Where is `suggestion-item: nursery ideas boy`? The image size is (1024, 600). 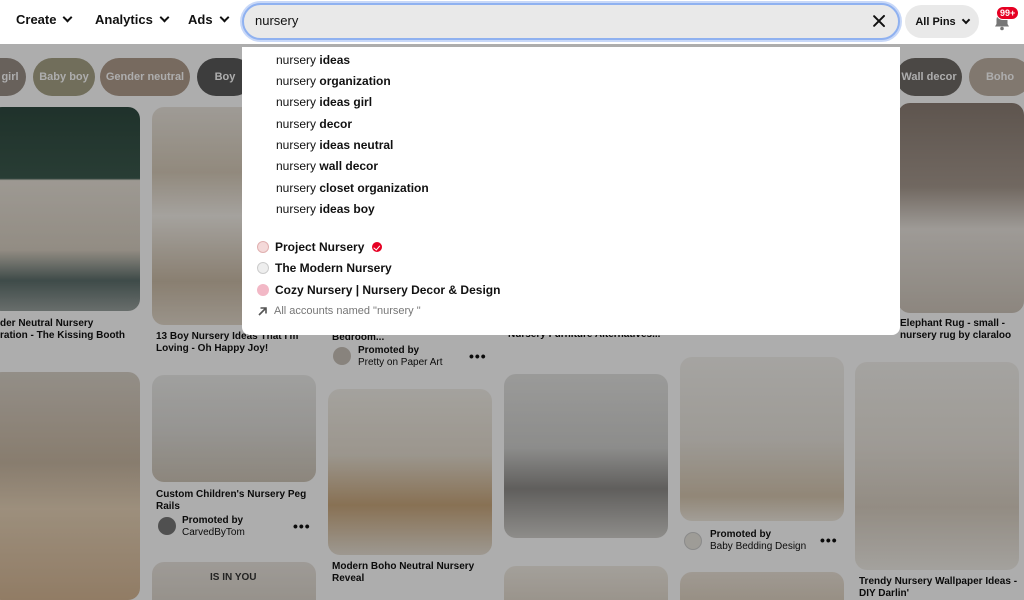
suggestion-item: nursery ideas boy is located at coordinates (325, 209).